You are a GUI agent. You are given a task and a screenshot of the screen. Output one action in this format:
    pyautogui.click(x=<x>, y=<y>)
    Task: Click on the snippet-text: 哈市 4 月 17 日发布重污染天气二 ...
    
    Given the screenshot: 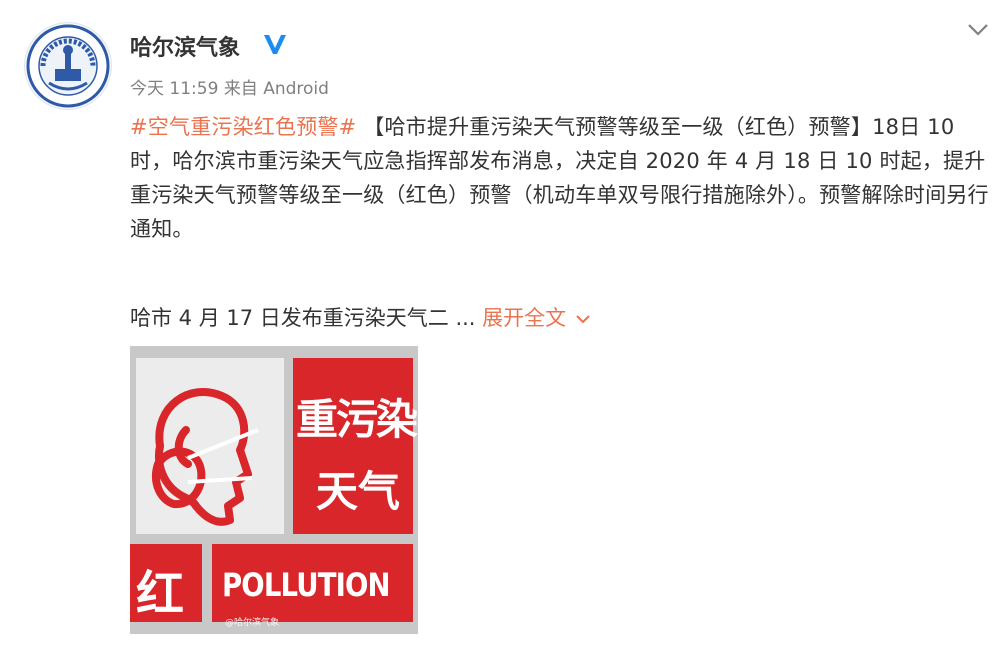 What is the action you would take?
    pyautogui.click(x=306, y=318)
    